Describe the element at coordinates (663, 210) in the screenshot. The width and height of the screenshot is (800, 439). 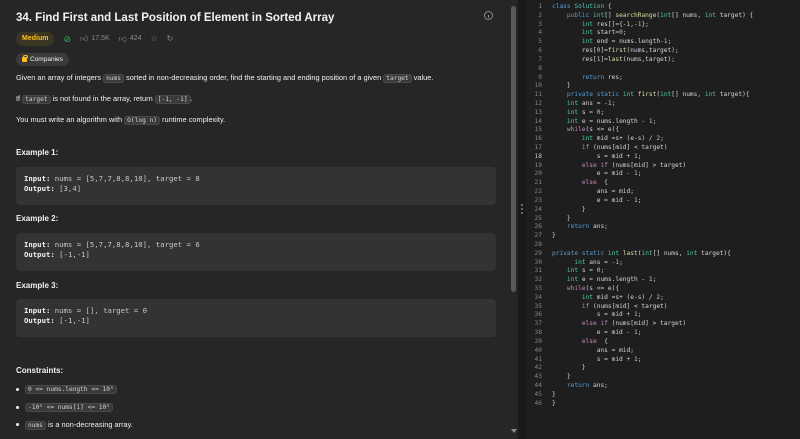
I see `code-line: 24 }` at that location.